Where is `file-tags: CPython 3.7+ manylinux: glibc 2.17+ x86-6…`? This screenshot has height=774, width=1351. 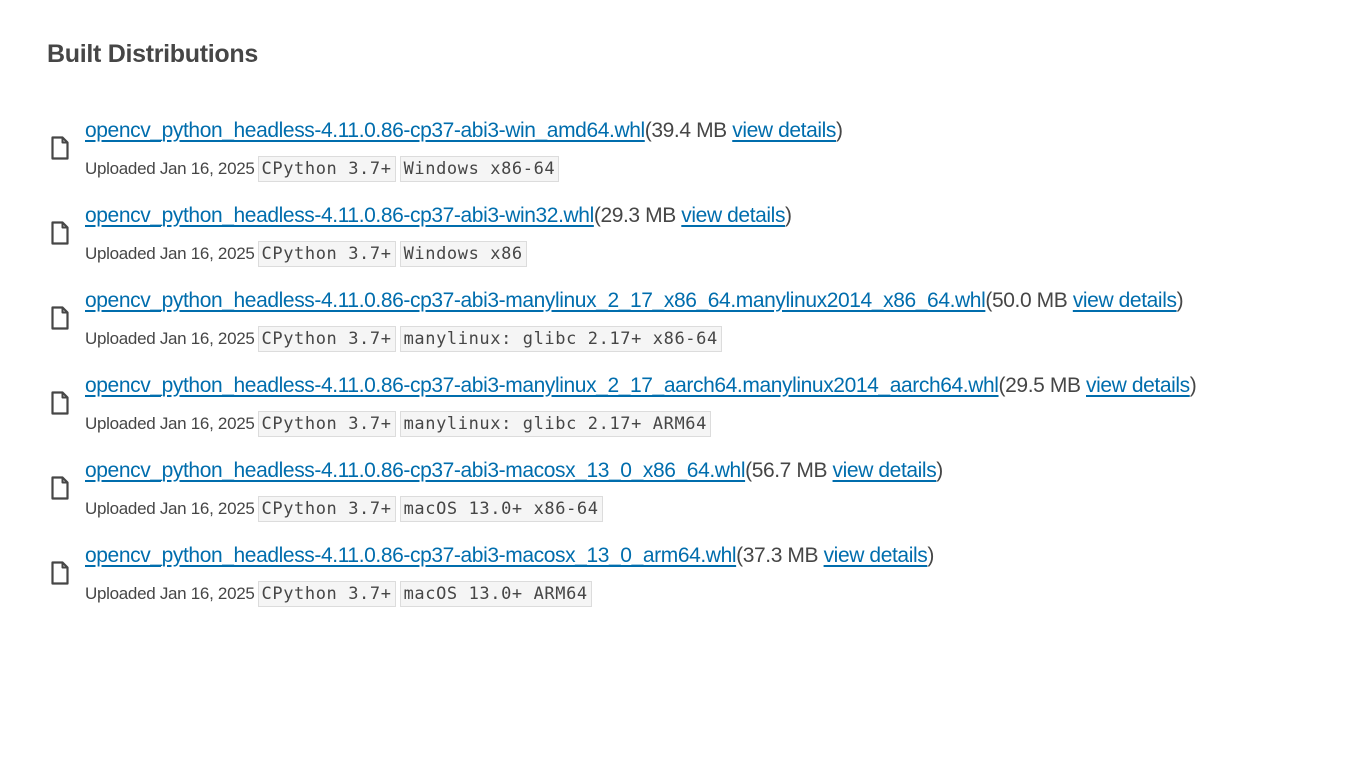
file-tags: CPython 3.7+ manylinux: glibc 2.17+ x86-6… is located at coordinates (491, 339).